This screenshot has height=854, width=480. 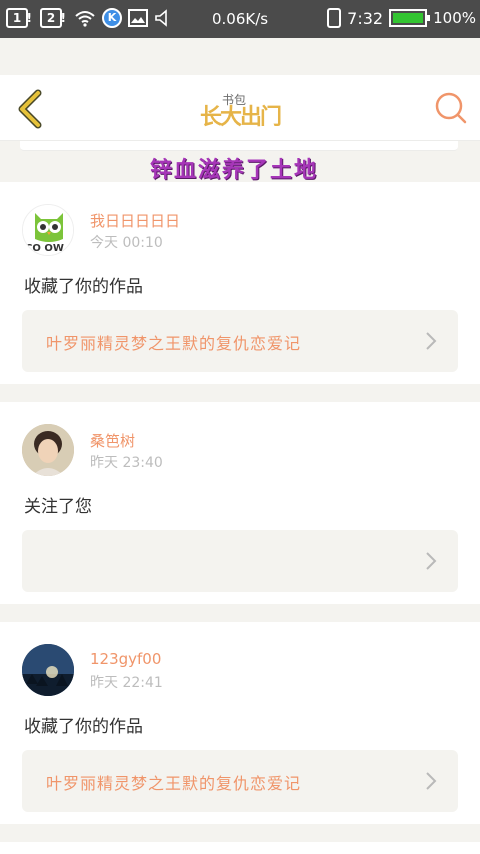 I want to click on username: 我日日日日日, so click(x=135, y=220).